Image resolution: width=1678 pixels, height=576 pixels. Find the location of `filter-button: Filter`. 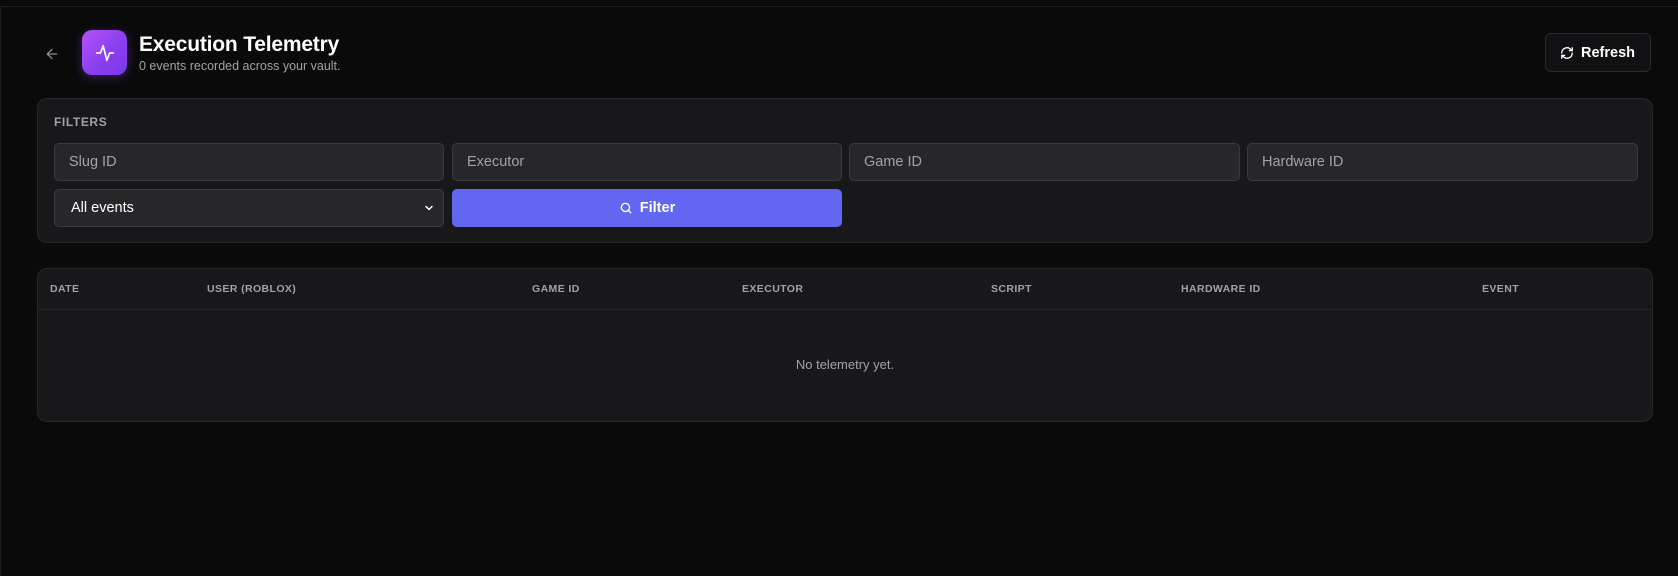

filter-button: Filter is located at coordinates (647, 208).